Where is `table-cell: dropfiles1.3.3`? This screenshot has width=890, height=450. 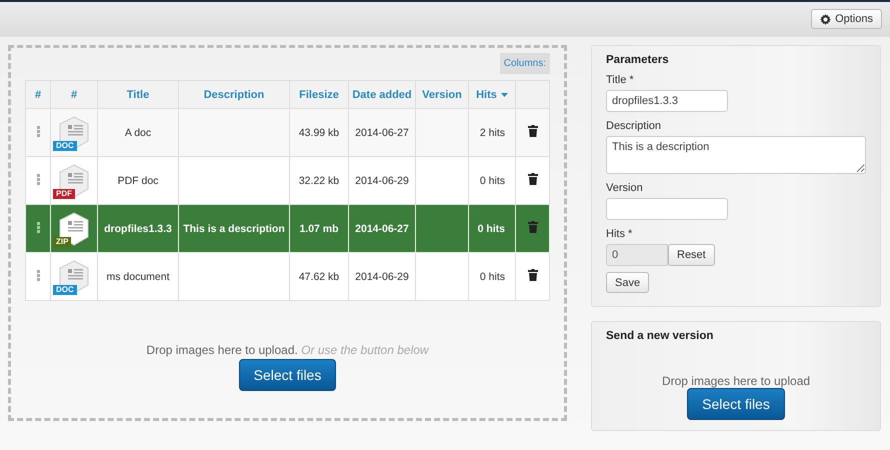 table-cell: dropfiles1.3.3 is located at coordinates (138, 228).